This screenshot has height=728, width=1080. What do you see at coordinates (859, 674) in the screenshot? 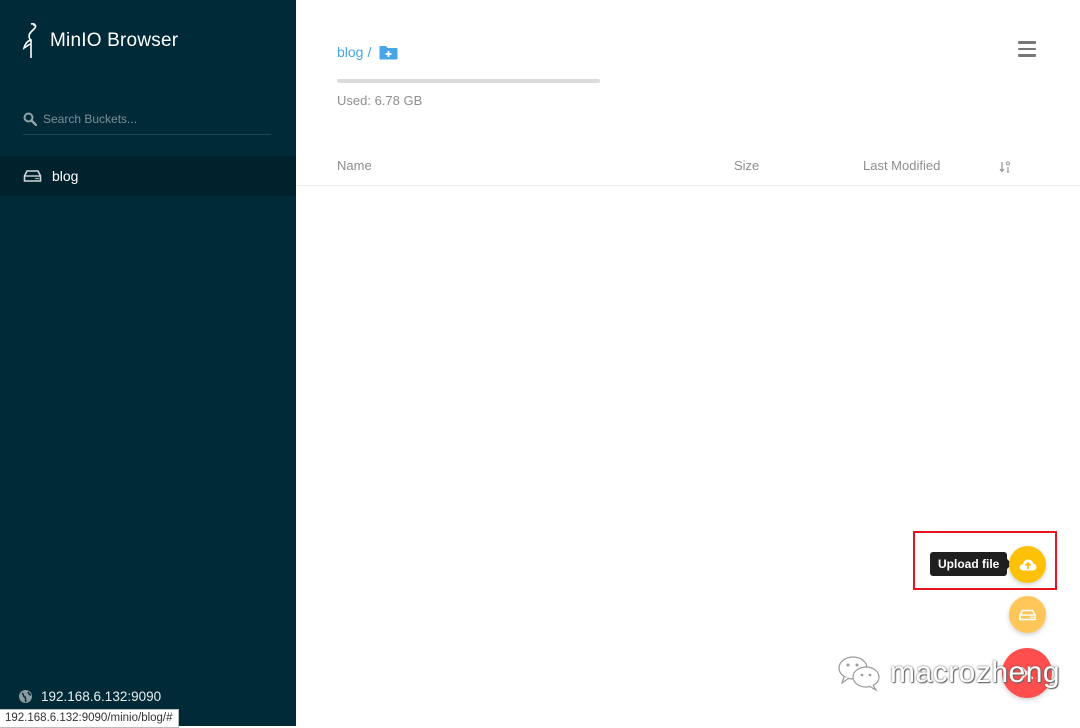
I see `wechat-icon` at bounding box center [859, 674].